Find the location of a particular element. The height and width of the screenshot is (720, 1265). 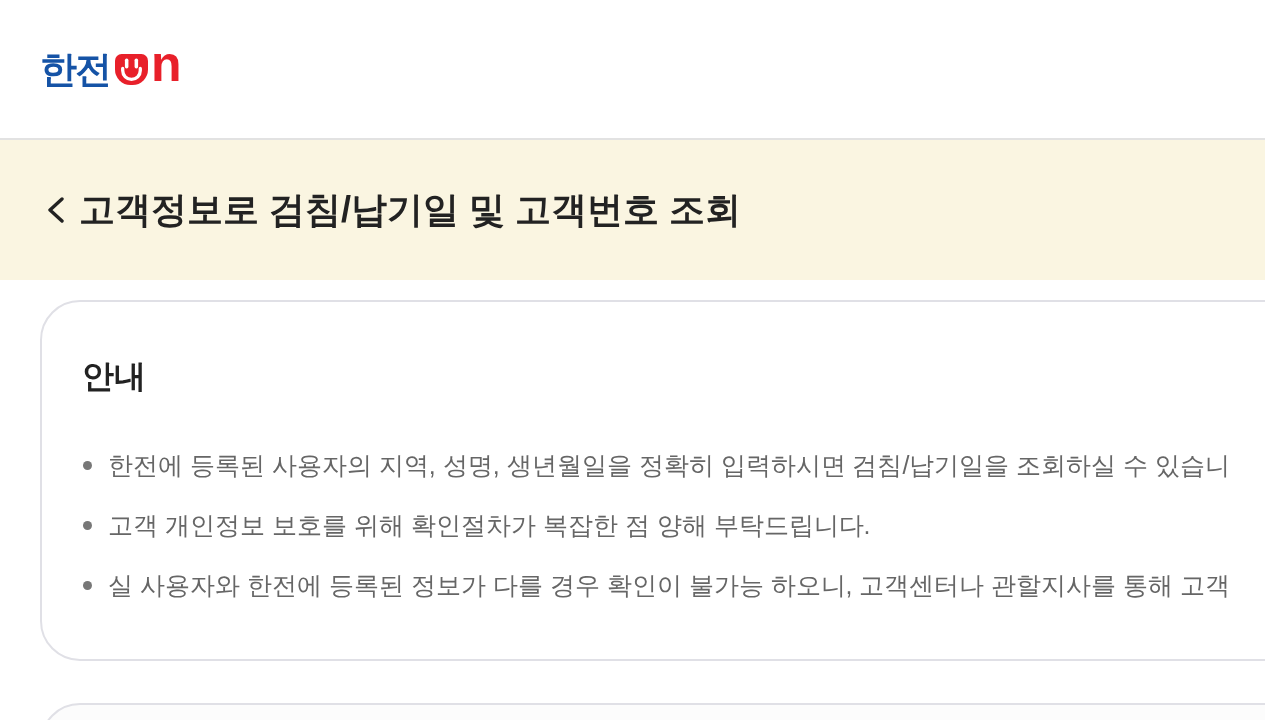

notice-text: 실 사용자와 한전에 등록된 정보가 다를 경우 확인이 불가능 하오니, 고객센터나 관할지사를 통해 고객 is located at coordinates (669, 585).